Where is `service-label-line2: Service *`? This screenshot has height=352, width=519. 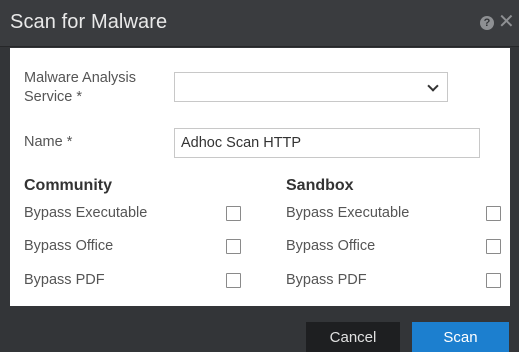 service-label-line2: Service * is located at coordinates (53, 97).